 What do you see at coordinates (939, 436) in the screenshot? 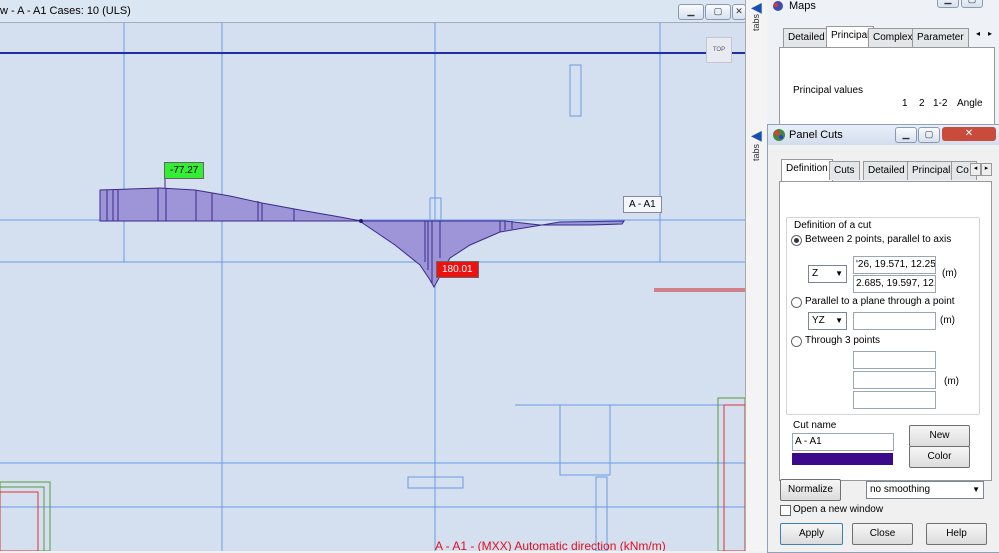
I see `new-button: New` at bounding box center [939, 436].